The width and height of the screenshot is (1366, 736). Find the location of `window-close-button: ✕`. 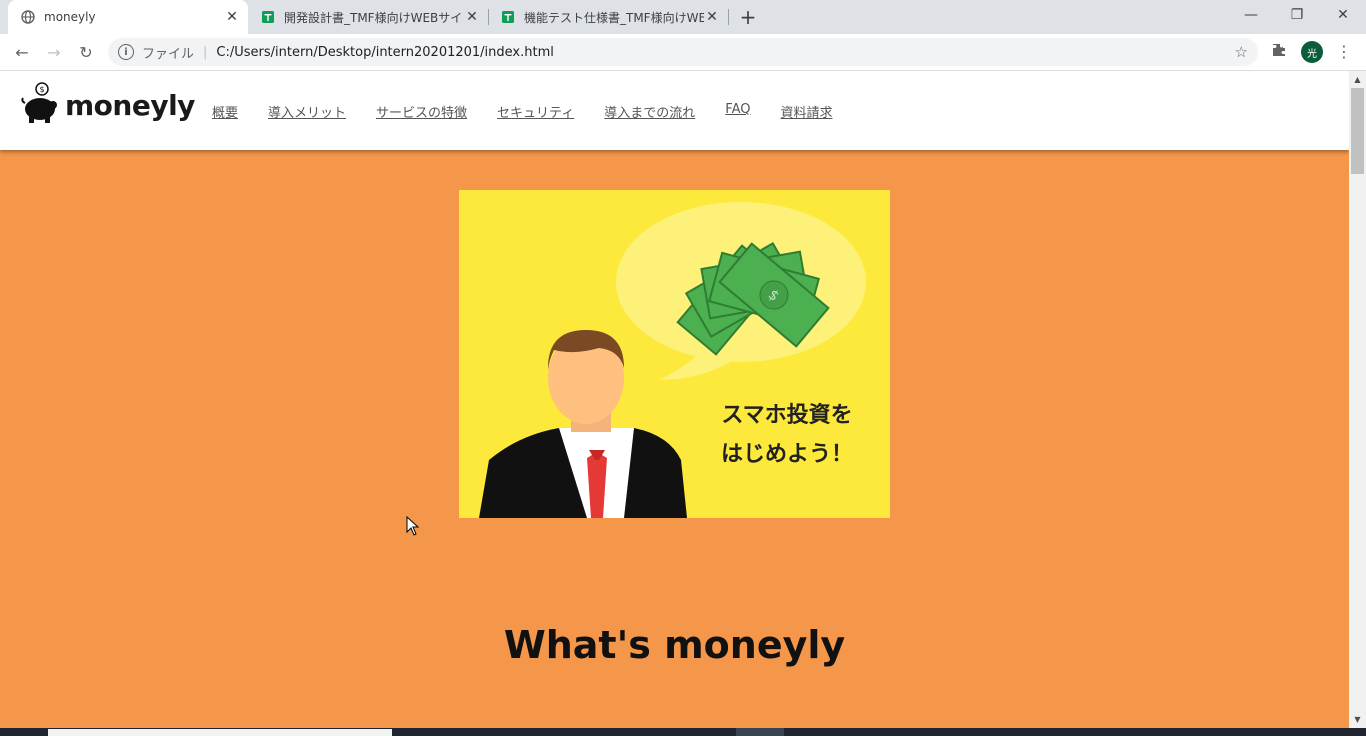

window-close-button: ✕ is located at coordinates (1343, 15).